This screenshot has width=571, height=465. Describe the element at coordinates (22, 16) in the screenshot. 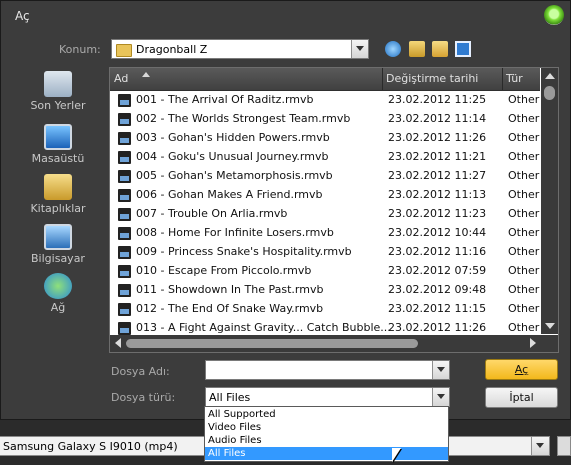

I see `window-title: Aç` at that location.